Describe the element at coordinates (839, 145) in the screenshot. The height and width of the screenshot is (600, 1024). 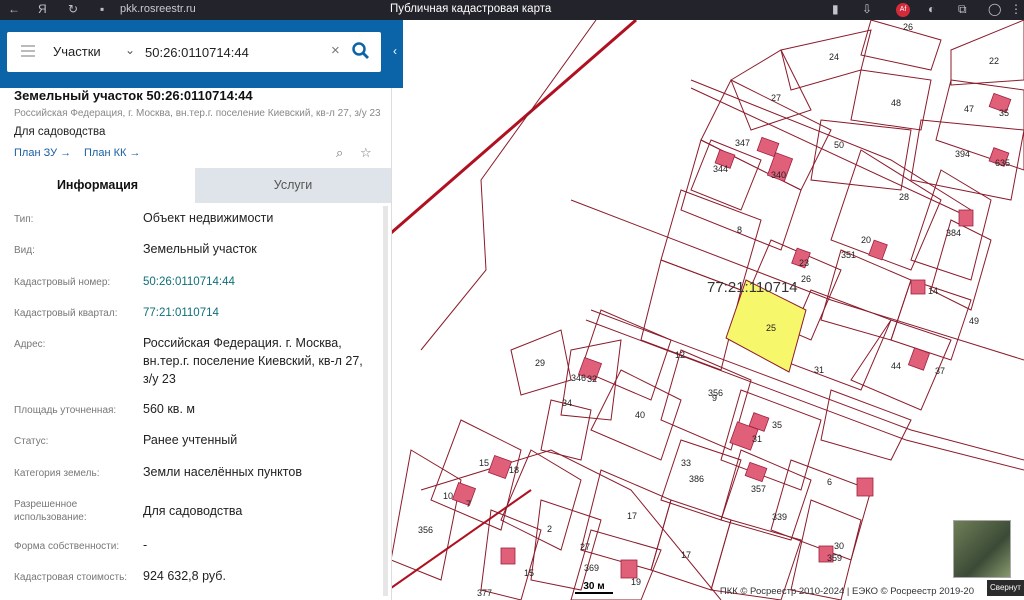
I see `parcel-number: 50` at that location.